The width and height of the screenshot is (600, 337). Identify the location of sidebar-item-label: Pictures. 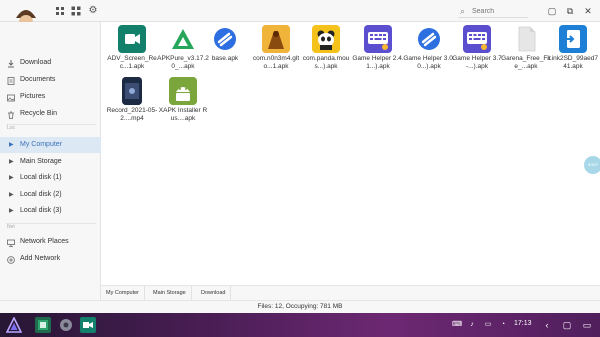
(33, 96).